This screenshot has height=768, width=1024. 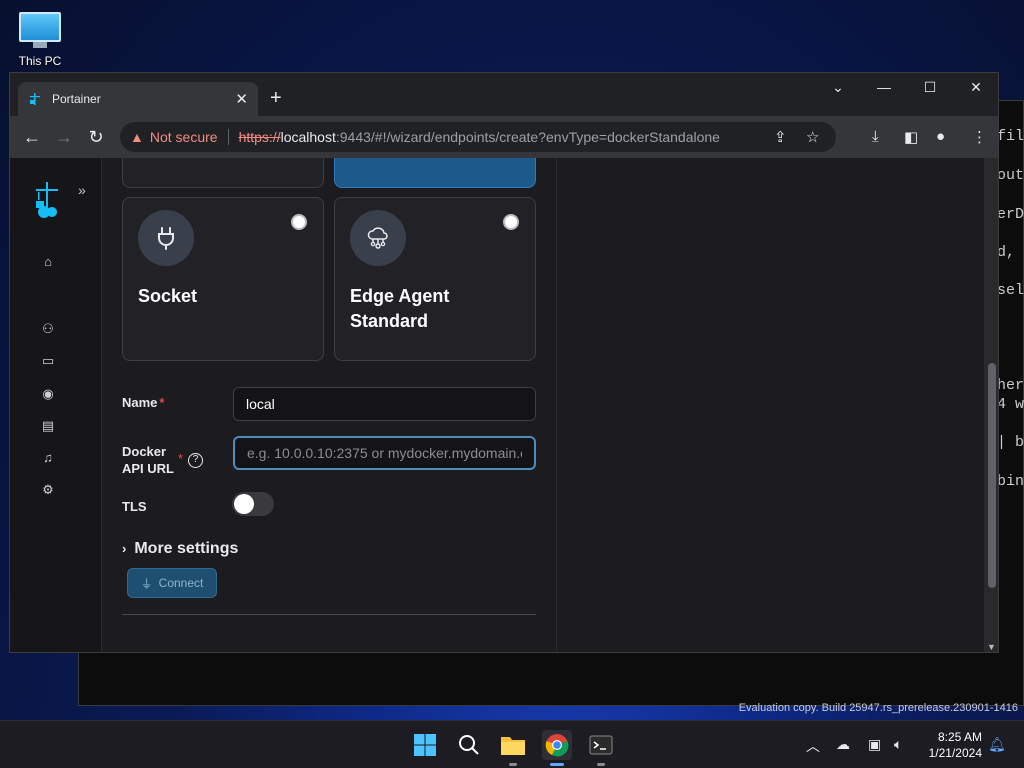 What do you see at coordinates (48, 262) in the screenshot?
I see `home-icon: ⌂` at bounding box center [48, 262].